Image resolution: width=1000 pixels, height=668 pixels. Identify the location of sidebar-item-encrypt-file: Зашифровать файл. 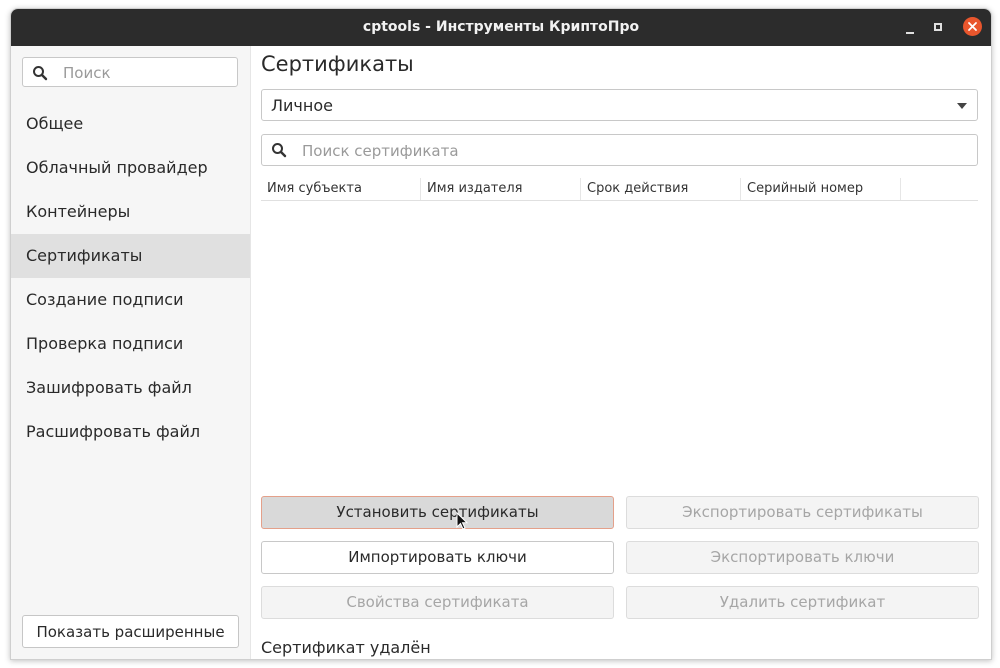
(130, 388).